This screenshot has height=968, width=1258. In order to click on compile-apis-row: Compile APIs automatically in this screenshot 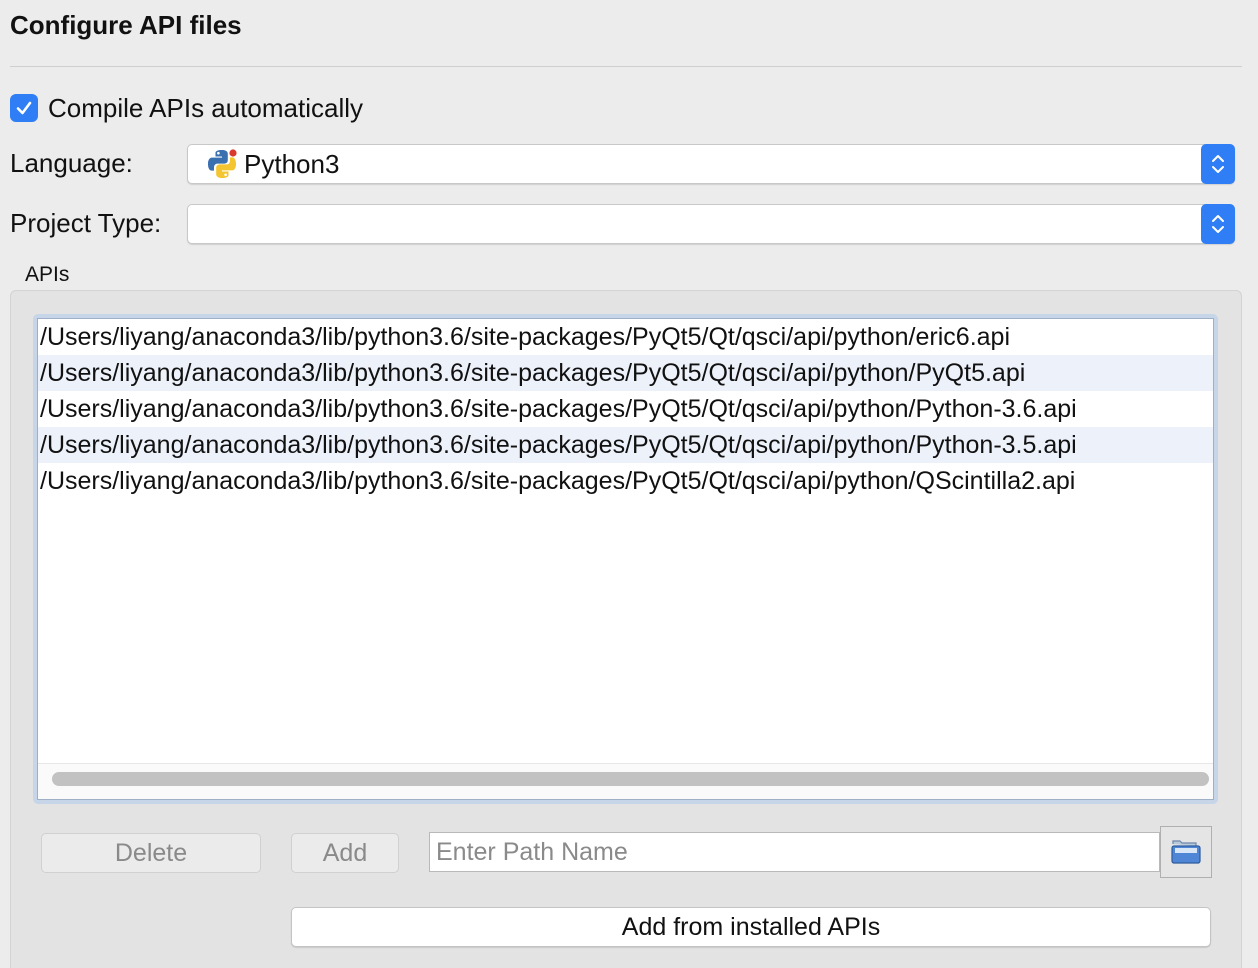, I will do `click(186, 108)`.